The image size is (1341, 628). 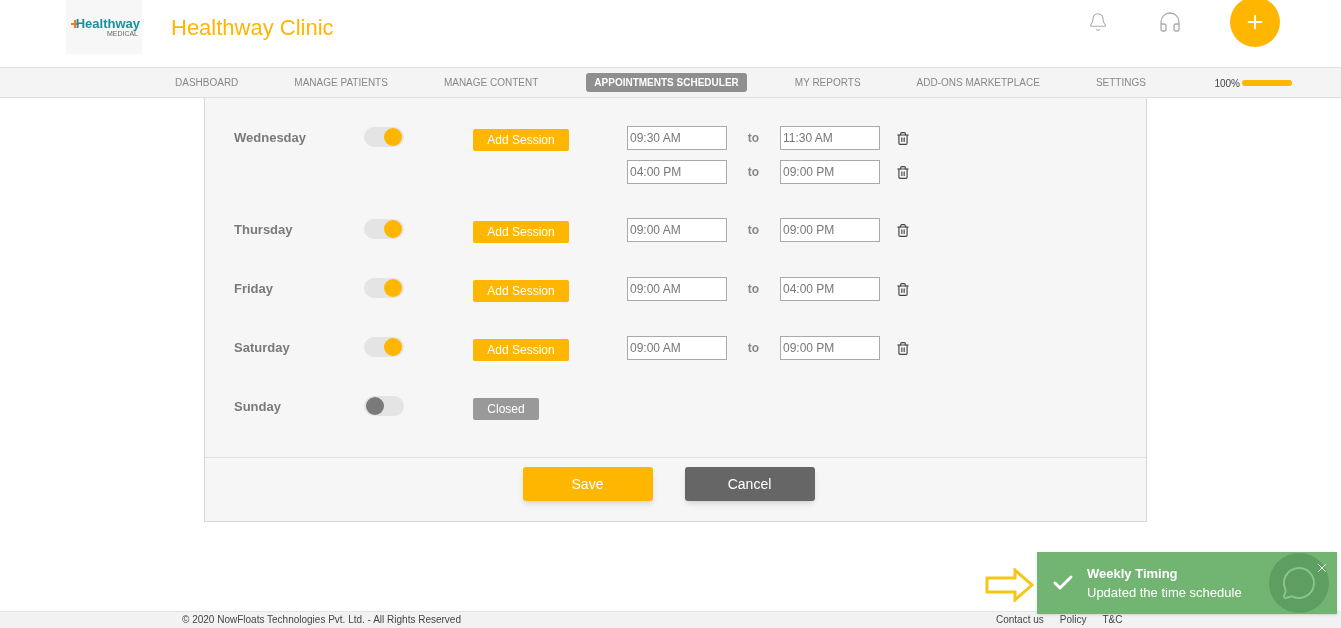 What do you see at coordinates (1112, 619) in the screenshot?
I see `footer-link: T&C` at bounding box center [1112, 619].